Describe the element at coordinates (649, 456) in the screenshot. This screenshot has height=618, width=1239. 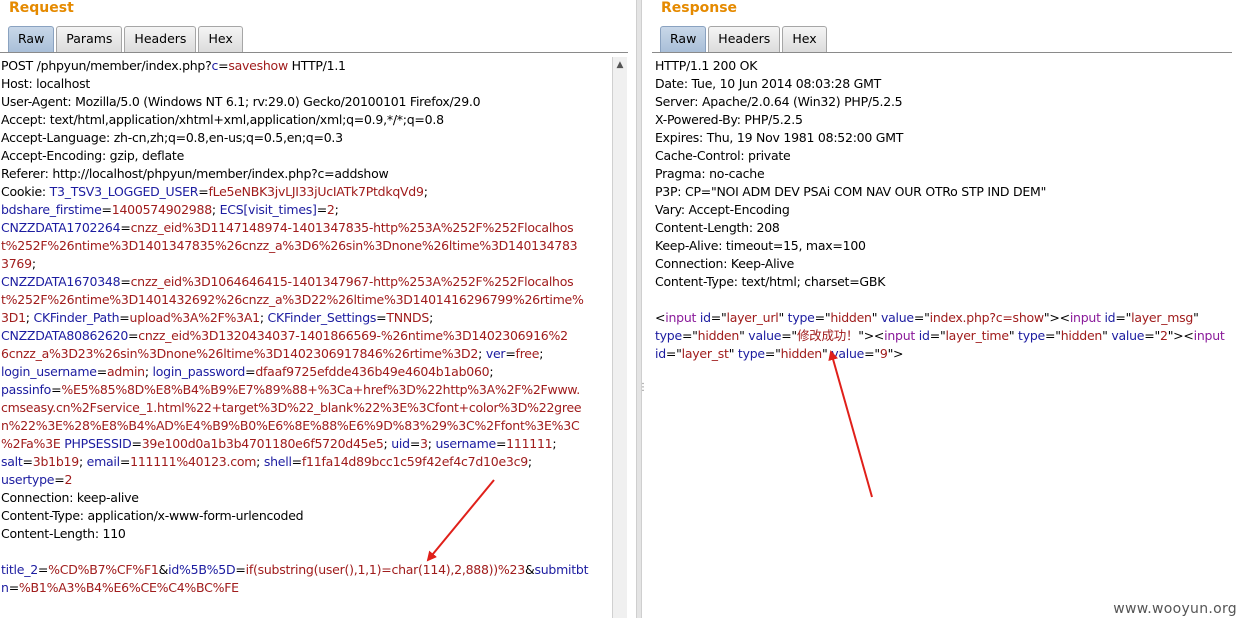
I see `annotation-arrows` at that location.